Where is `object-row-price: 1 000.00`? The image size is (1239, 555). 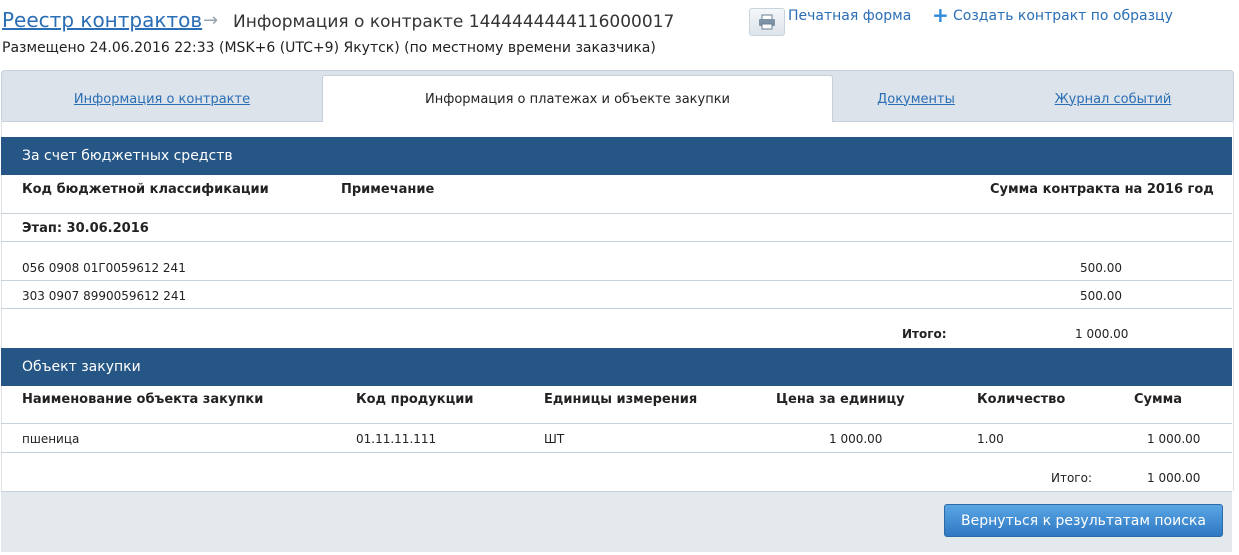 object-row-price: 1 000.00 is located at coordinates (856, 439).